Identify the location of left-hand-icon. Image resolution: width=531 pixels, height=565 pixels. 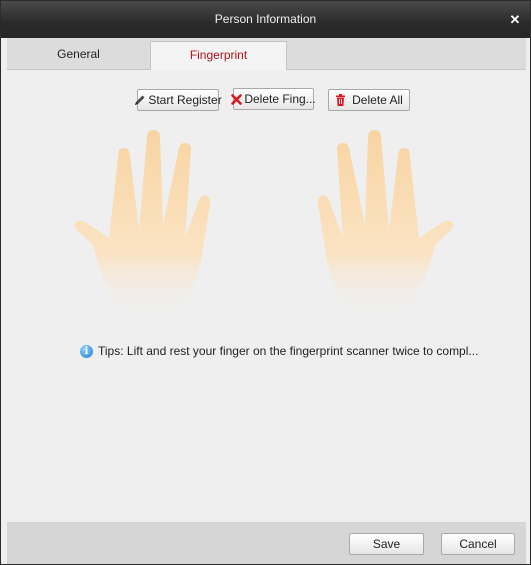
(142, 225).